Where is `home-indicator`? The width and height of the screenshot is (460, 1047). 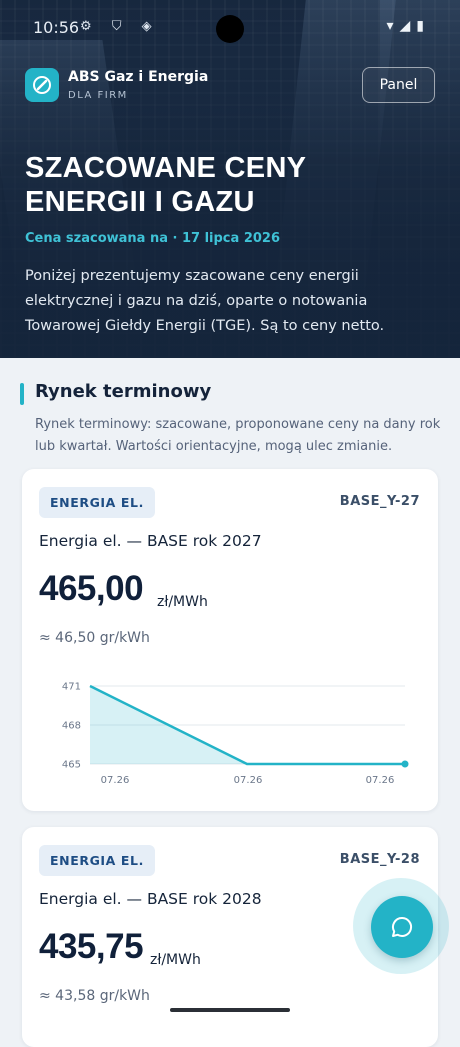 home-indicator is located at coordinates (230, 1010).